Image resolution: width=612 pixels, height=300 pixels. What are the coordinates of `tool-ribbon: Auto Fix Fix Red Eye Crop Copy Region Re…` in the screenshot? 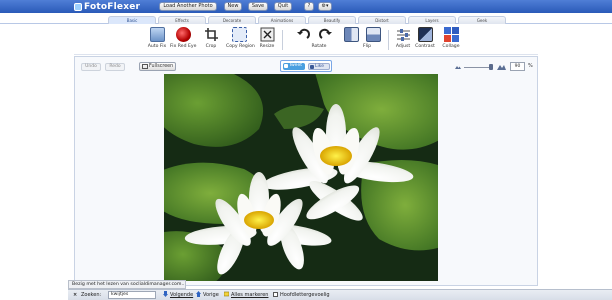 It's located at (306, 39).